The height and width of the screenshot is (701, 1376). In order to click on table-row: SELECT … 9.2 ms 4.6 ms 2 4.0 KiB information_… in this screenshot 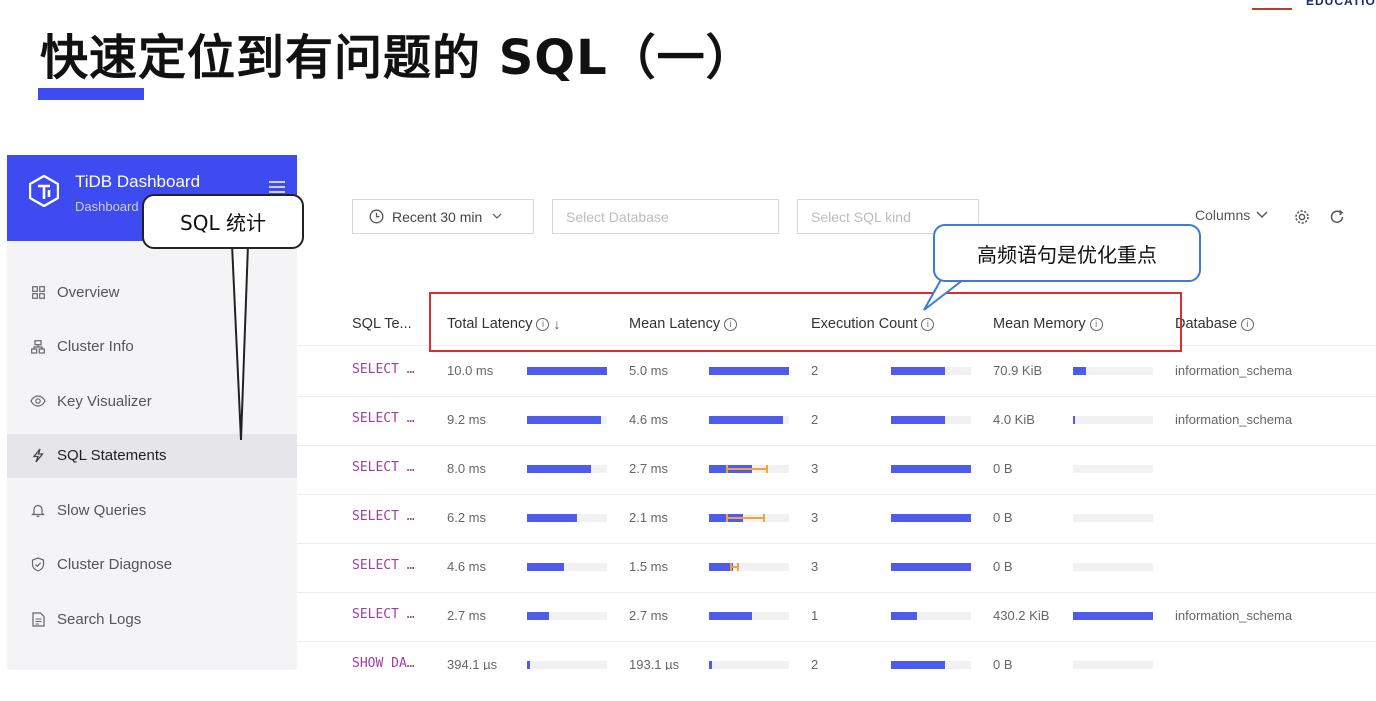, I will do `click(836, 421)`.